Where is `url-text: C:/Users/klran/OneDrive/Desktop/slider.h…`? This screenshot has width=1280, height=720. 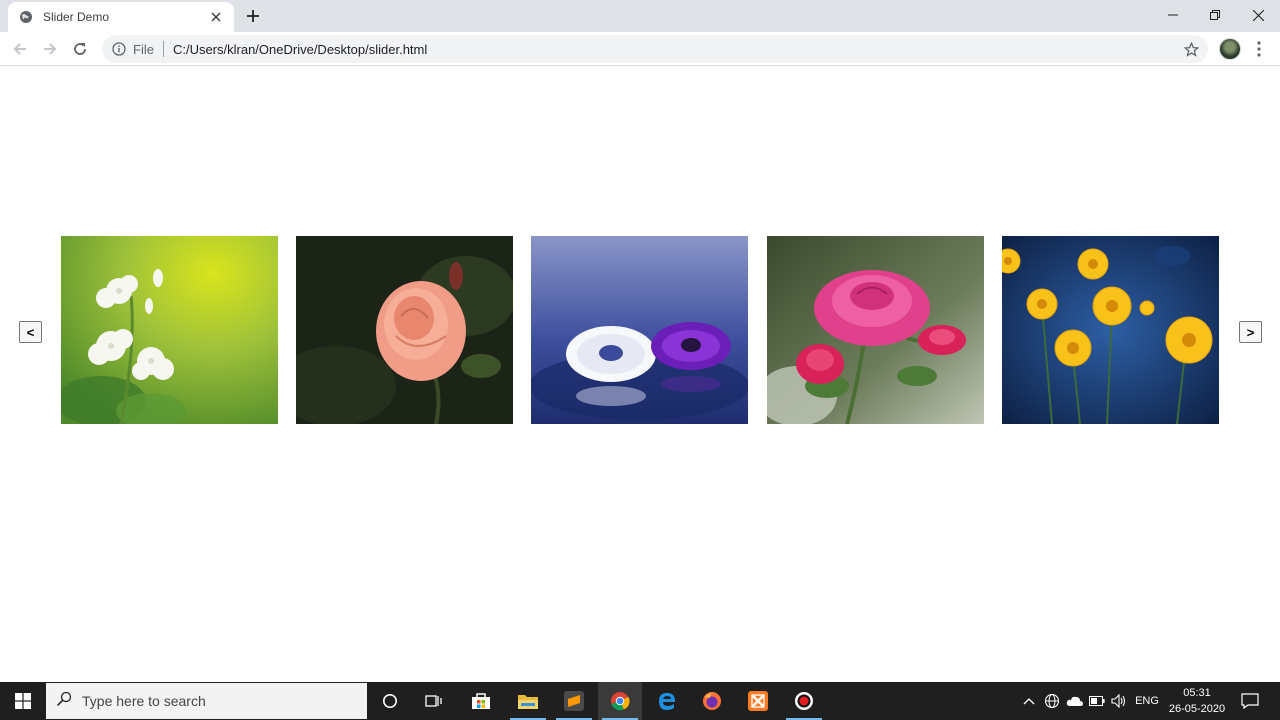 url-text: C:/Users/klran/OneDrive/Desktop/slider.h… is located at coordinates (300, 49).